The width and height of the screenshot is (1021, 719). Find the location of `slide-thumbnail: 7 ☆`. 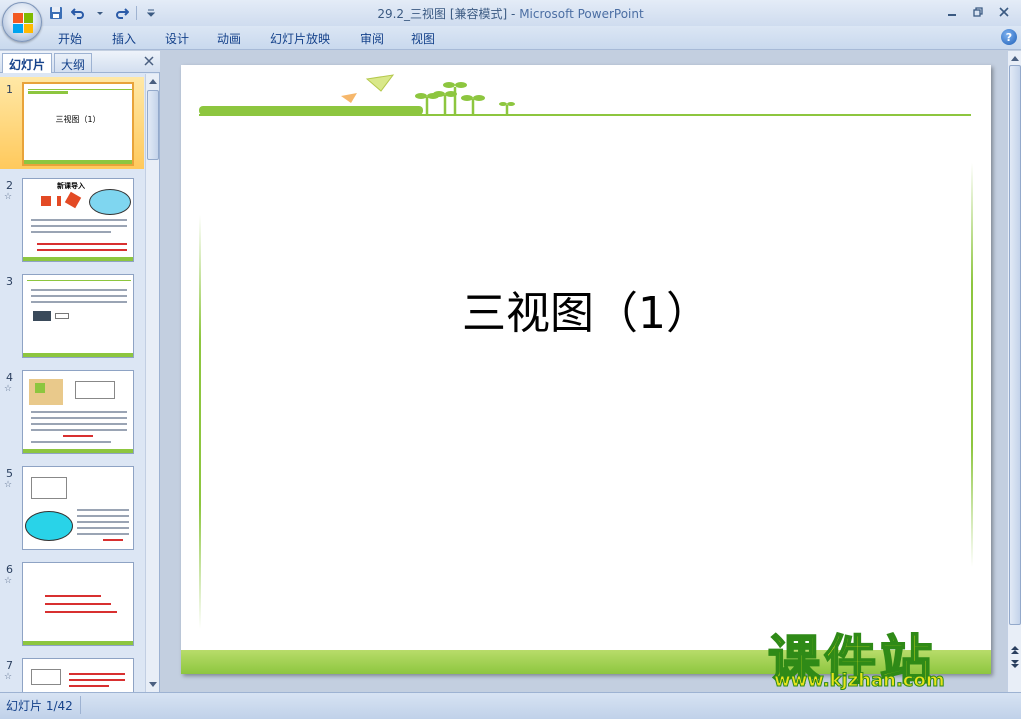

slide-thumbnail: 7 ☆ is located at coordinates (72, 672).